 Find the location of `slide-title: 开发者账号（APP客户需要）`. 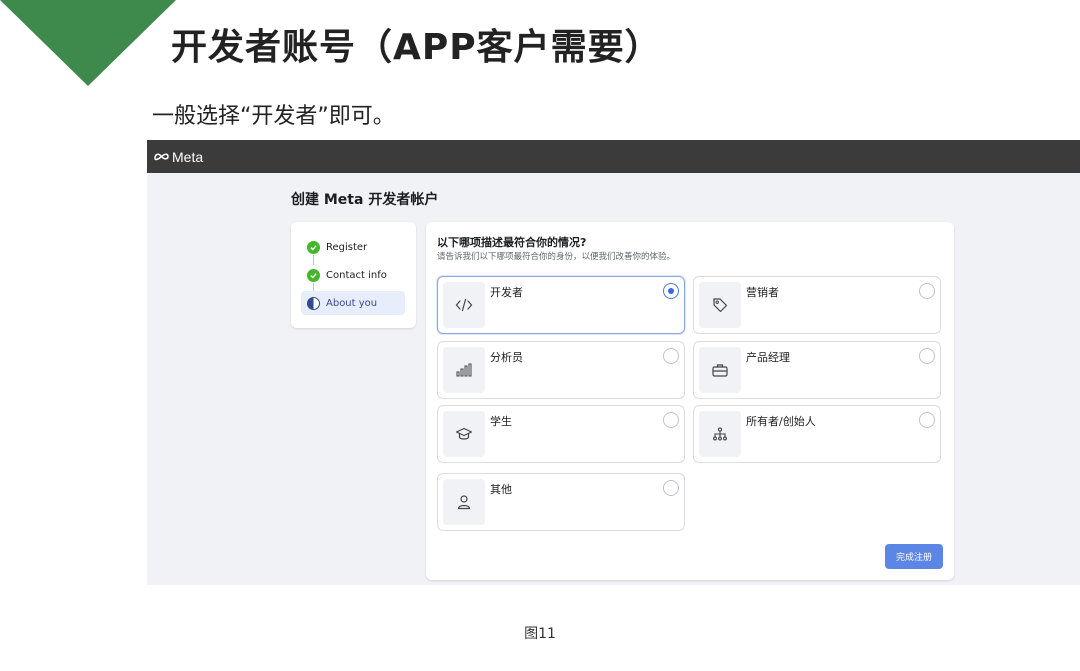

slide-title: 开发者账号（APP客户需要） is located at coordinates (416, 47).